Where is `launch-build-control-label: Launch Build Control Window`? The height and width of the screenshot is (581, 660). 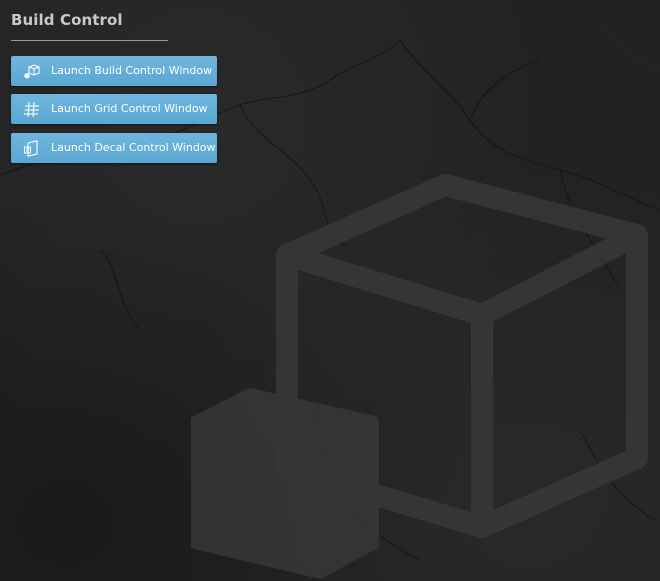
launch-build-control-label: Launch Build Control Window is located at coordinates (132, 70).